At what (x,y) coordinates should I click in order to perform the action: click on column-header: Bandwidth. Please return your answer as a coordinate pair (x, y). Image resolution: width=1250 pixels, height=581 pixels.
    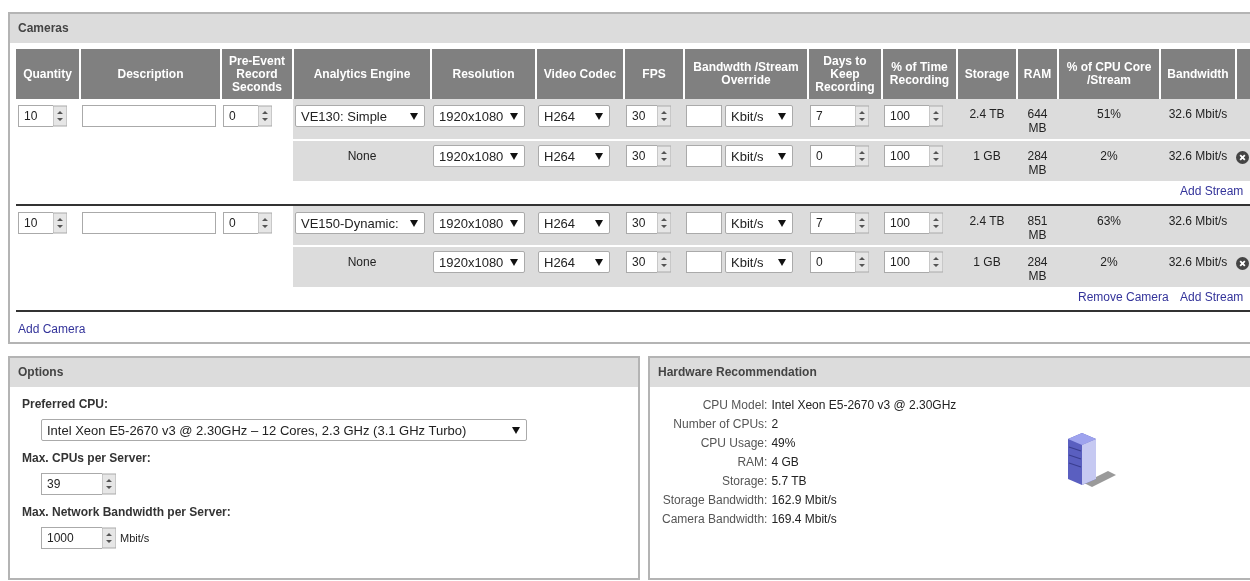
    Looking at the image, I should click on (1198, 74).